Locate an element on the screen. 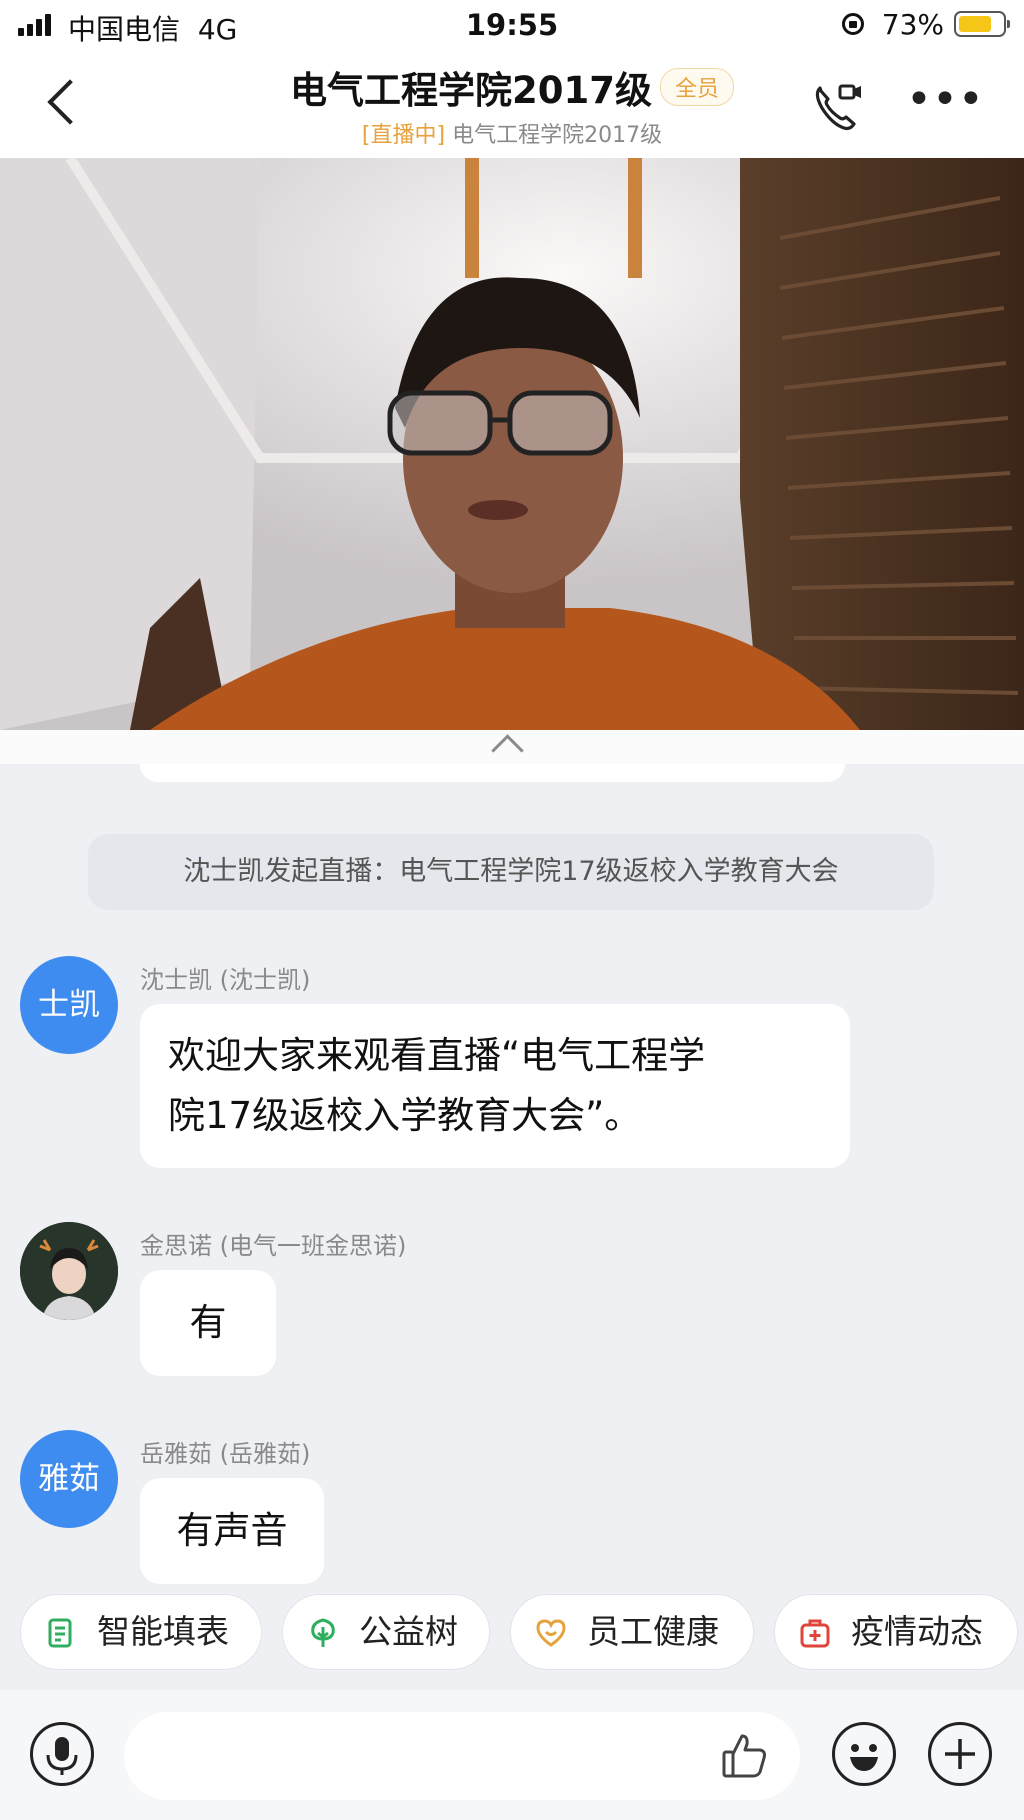  tree-icon is located at coordinates (323, 1632).